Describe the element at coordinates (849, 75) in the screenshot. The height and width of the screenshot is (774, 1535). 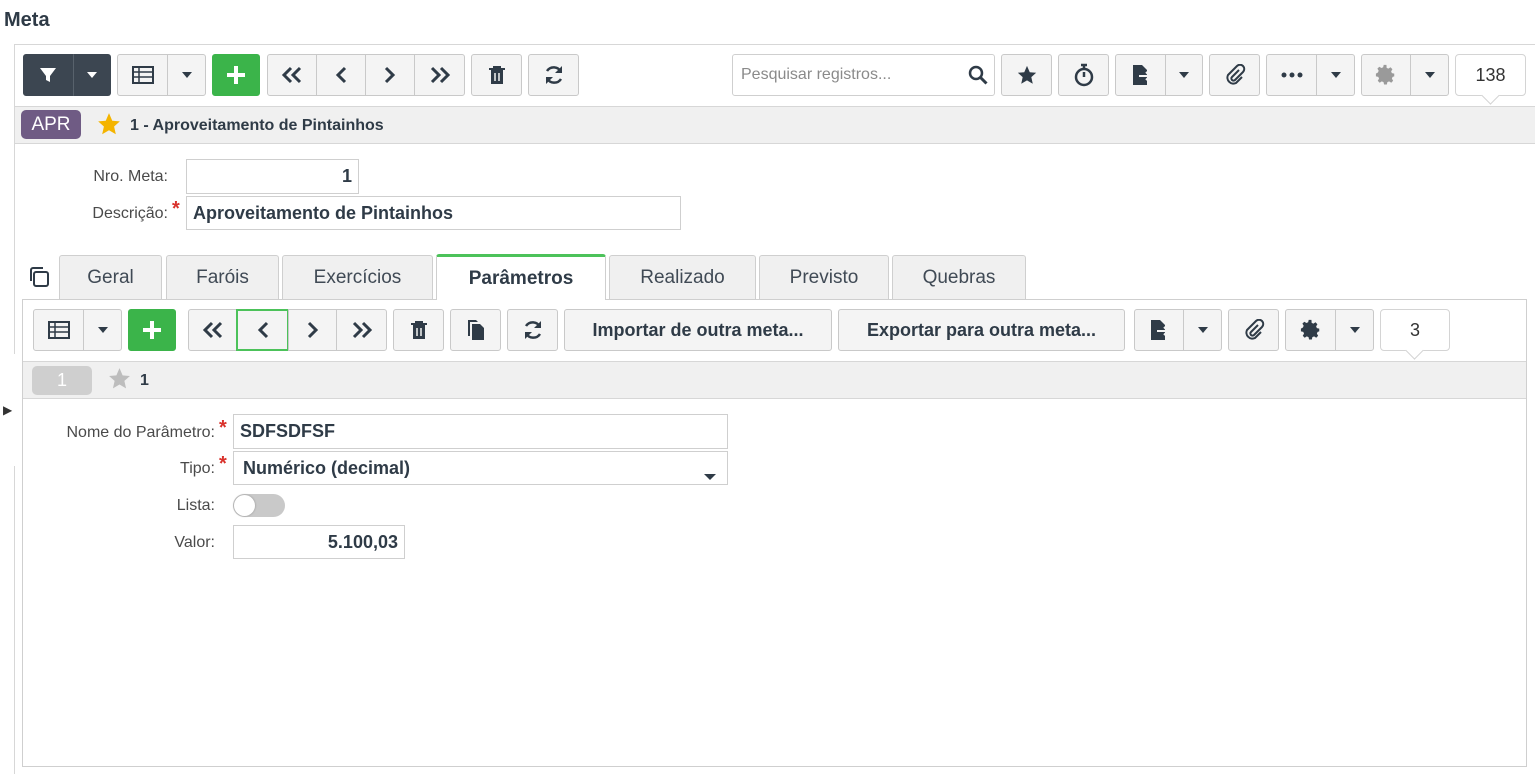
I see `search-input` at that location.